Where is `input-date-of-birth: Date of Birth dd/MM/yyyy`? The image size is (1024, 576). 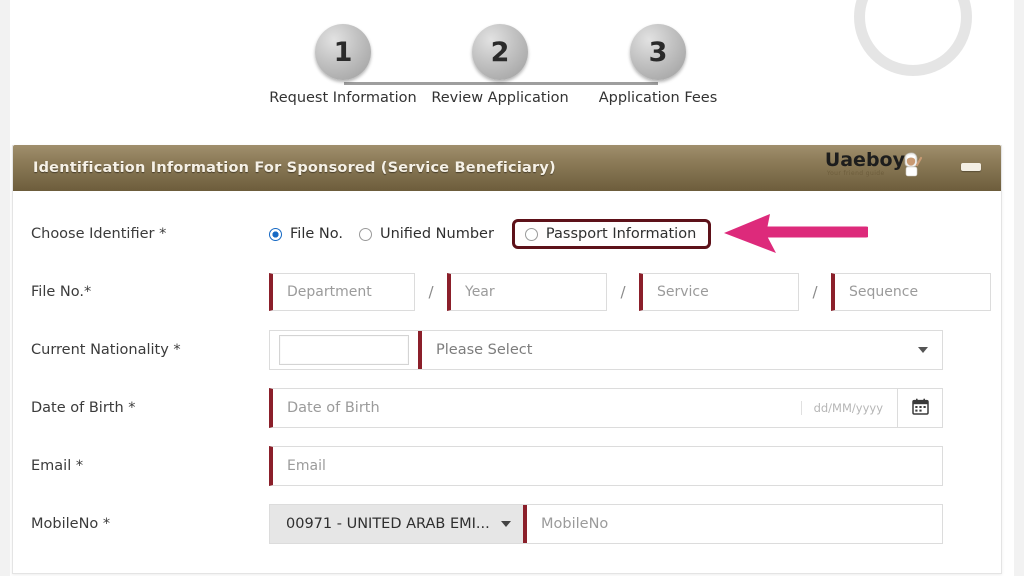 input-date-of-birth: Date of Birth dd/MM/yyyy is located at coordinates (583, 408).